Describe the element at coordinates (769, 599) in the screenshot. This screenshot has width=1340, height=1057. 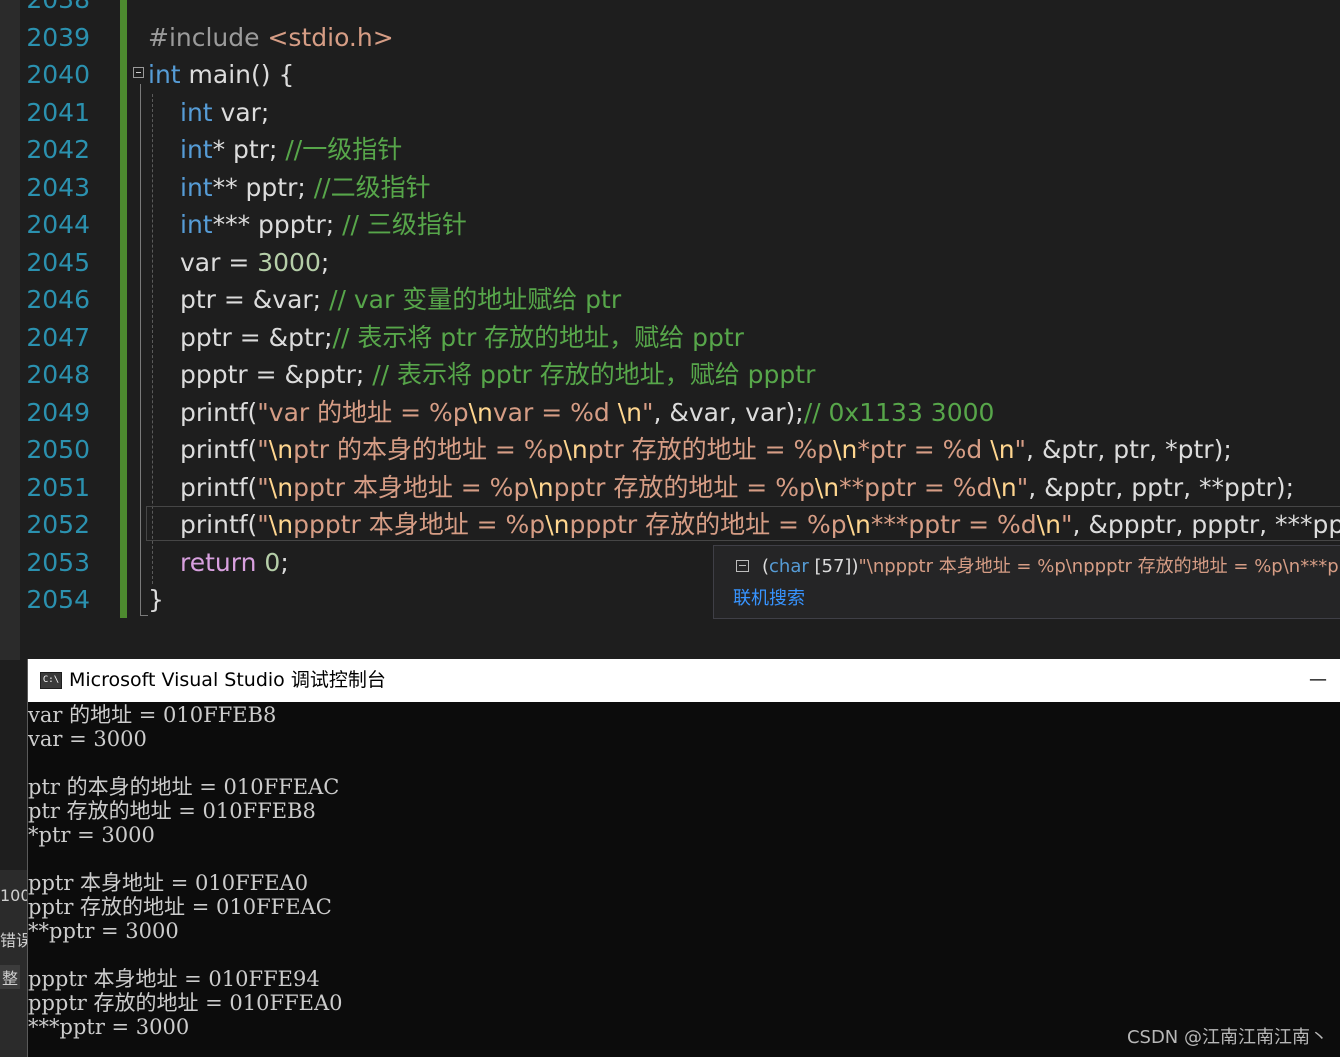
I see `online-search-link: 联机搜索` at that location.